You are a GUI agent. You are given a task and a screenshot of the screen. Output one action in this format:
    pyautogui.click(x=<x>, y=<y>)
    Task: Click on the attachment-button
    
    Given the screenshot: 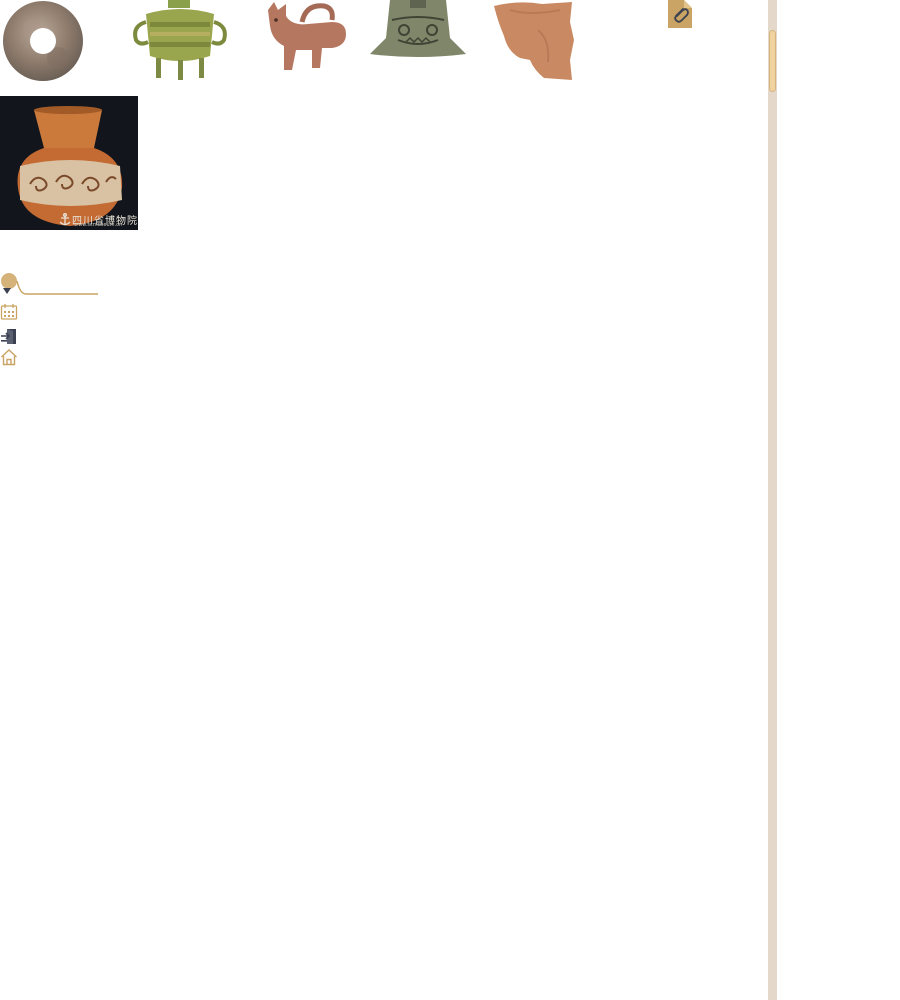 What is the action you would take?
    pyautogui.click(x=680, y=14)
    